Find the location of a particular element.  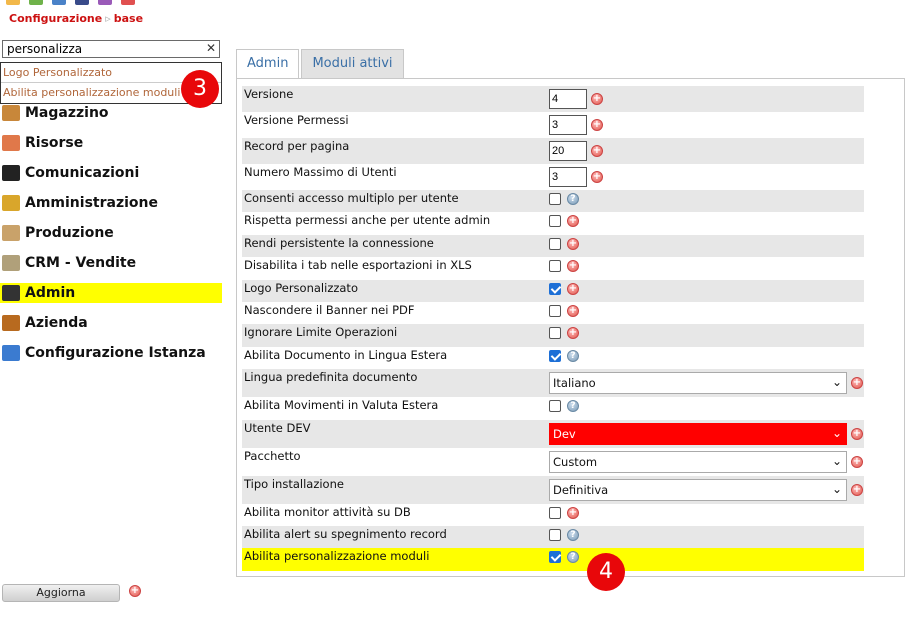

breadcrumb: Configurazione ▹ base is located at coordinates (76, 18).